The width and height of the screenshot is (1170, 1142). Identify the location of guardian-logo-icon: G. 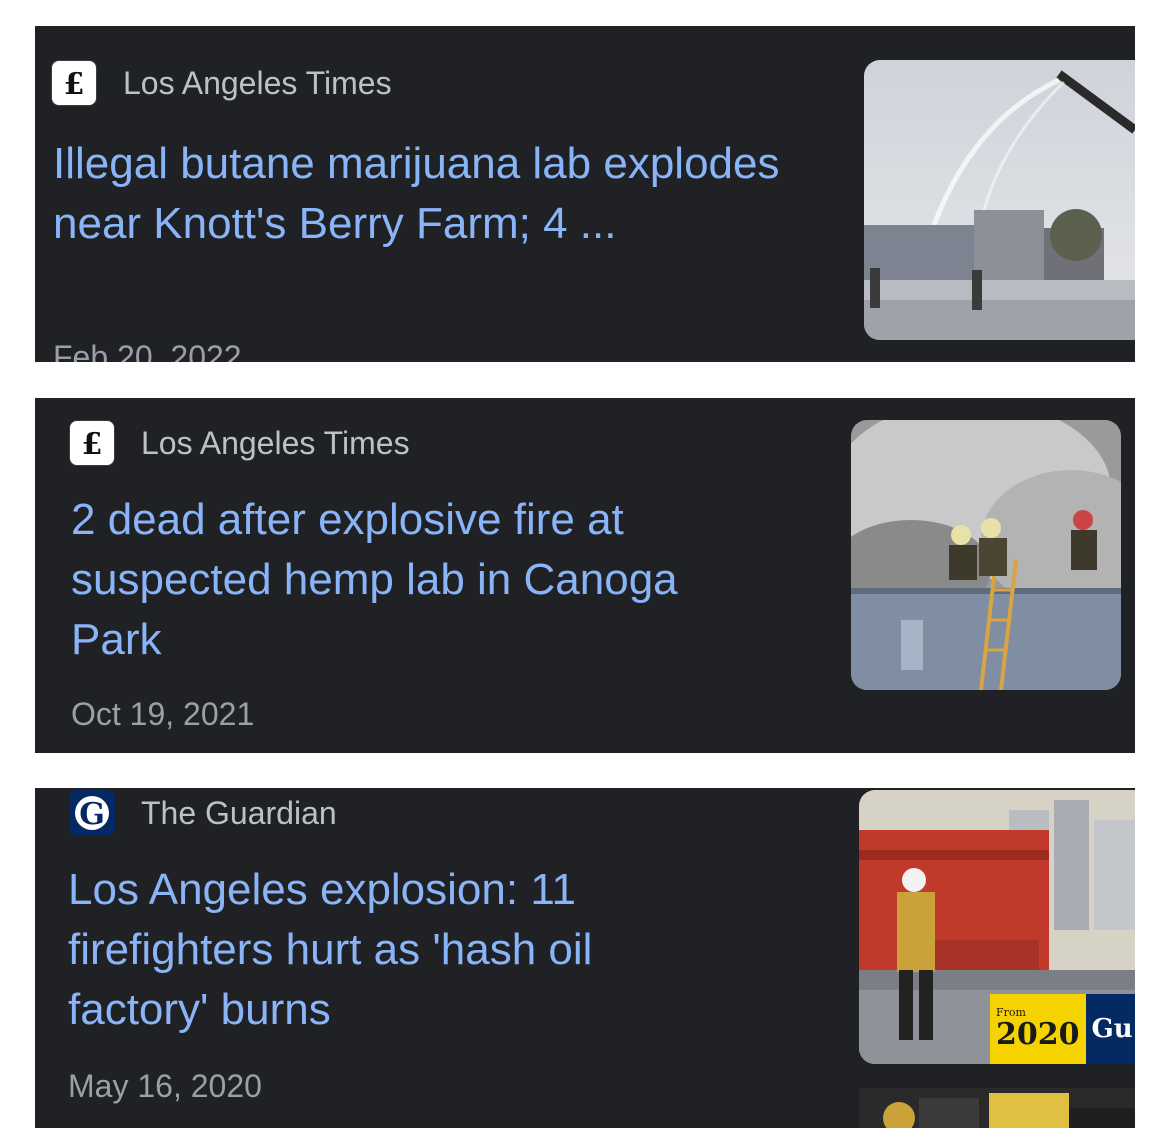
(92, 813).